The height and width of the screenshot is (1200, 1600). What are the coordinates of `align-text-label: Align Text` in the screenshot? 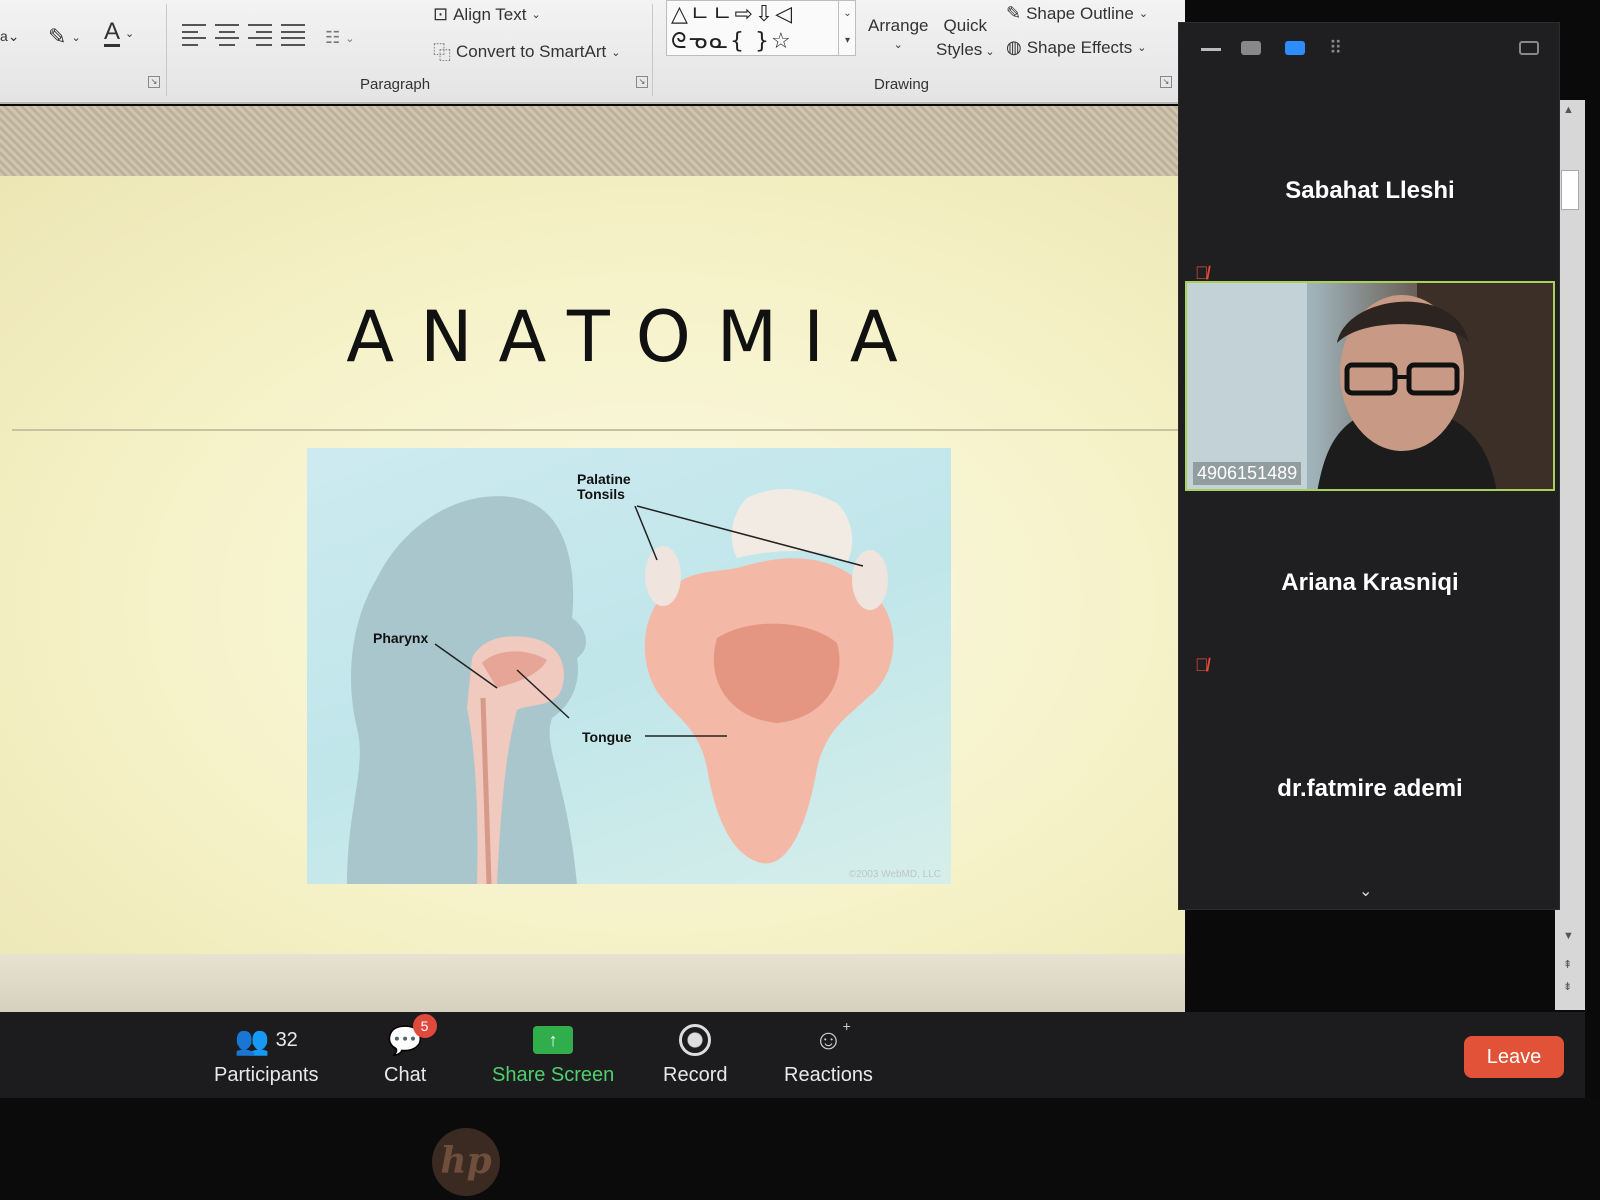 It's located at (490, 14).